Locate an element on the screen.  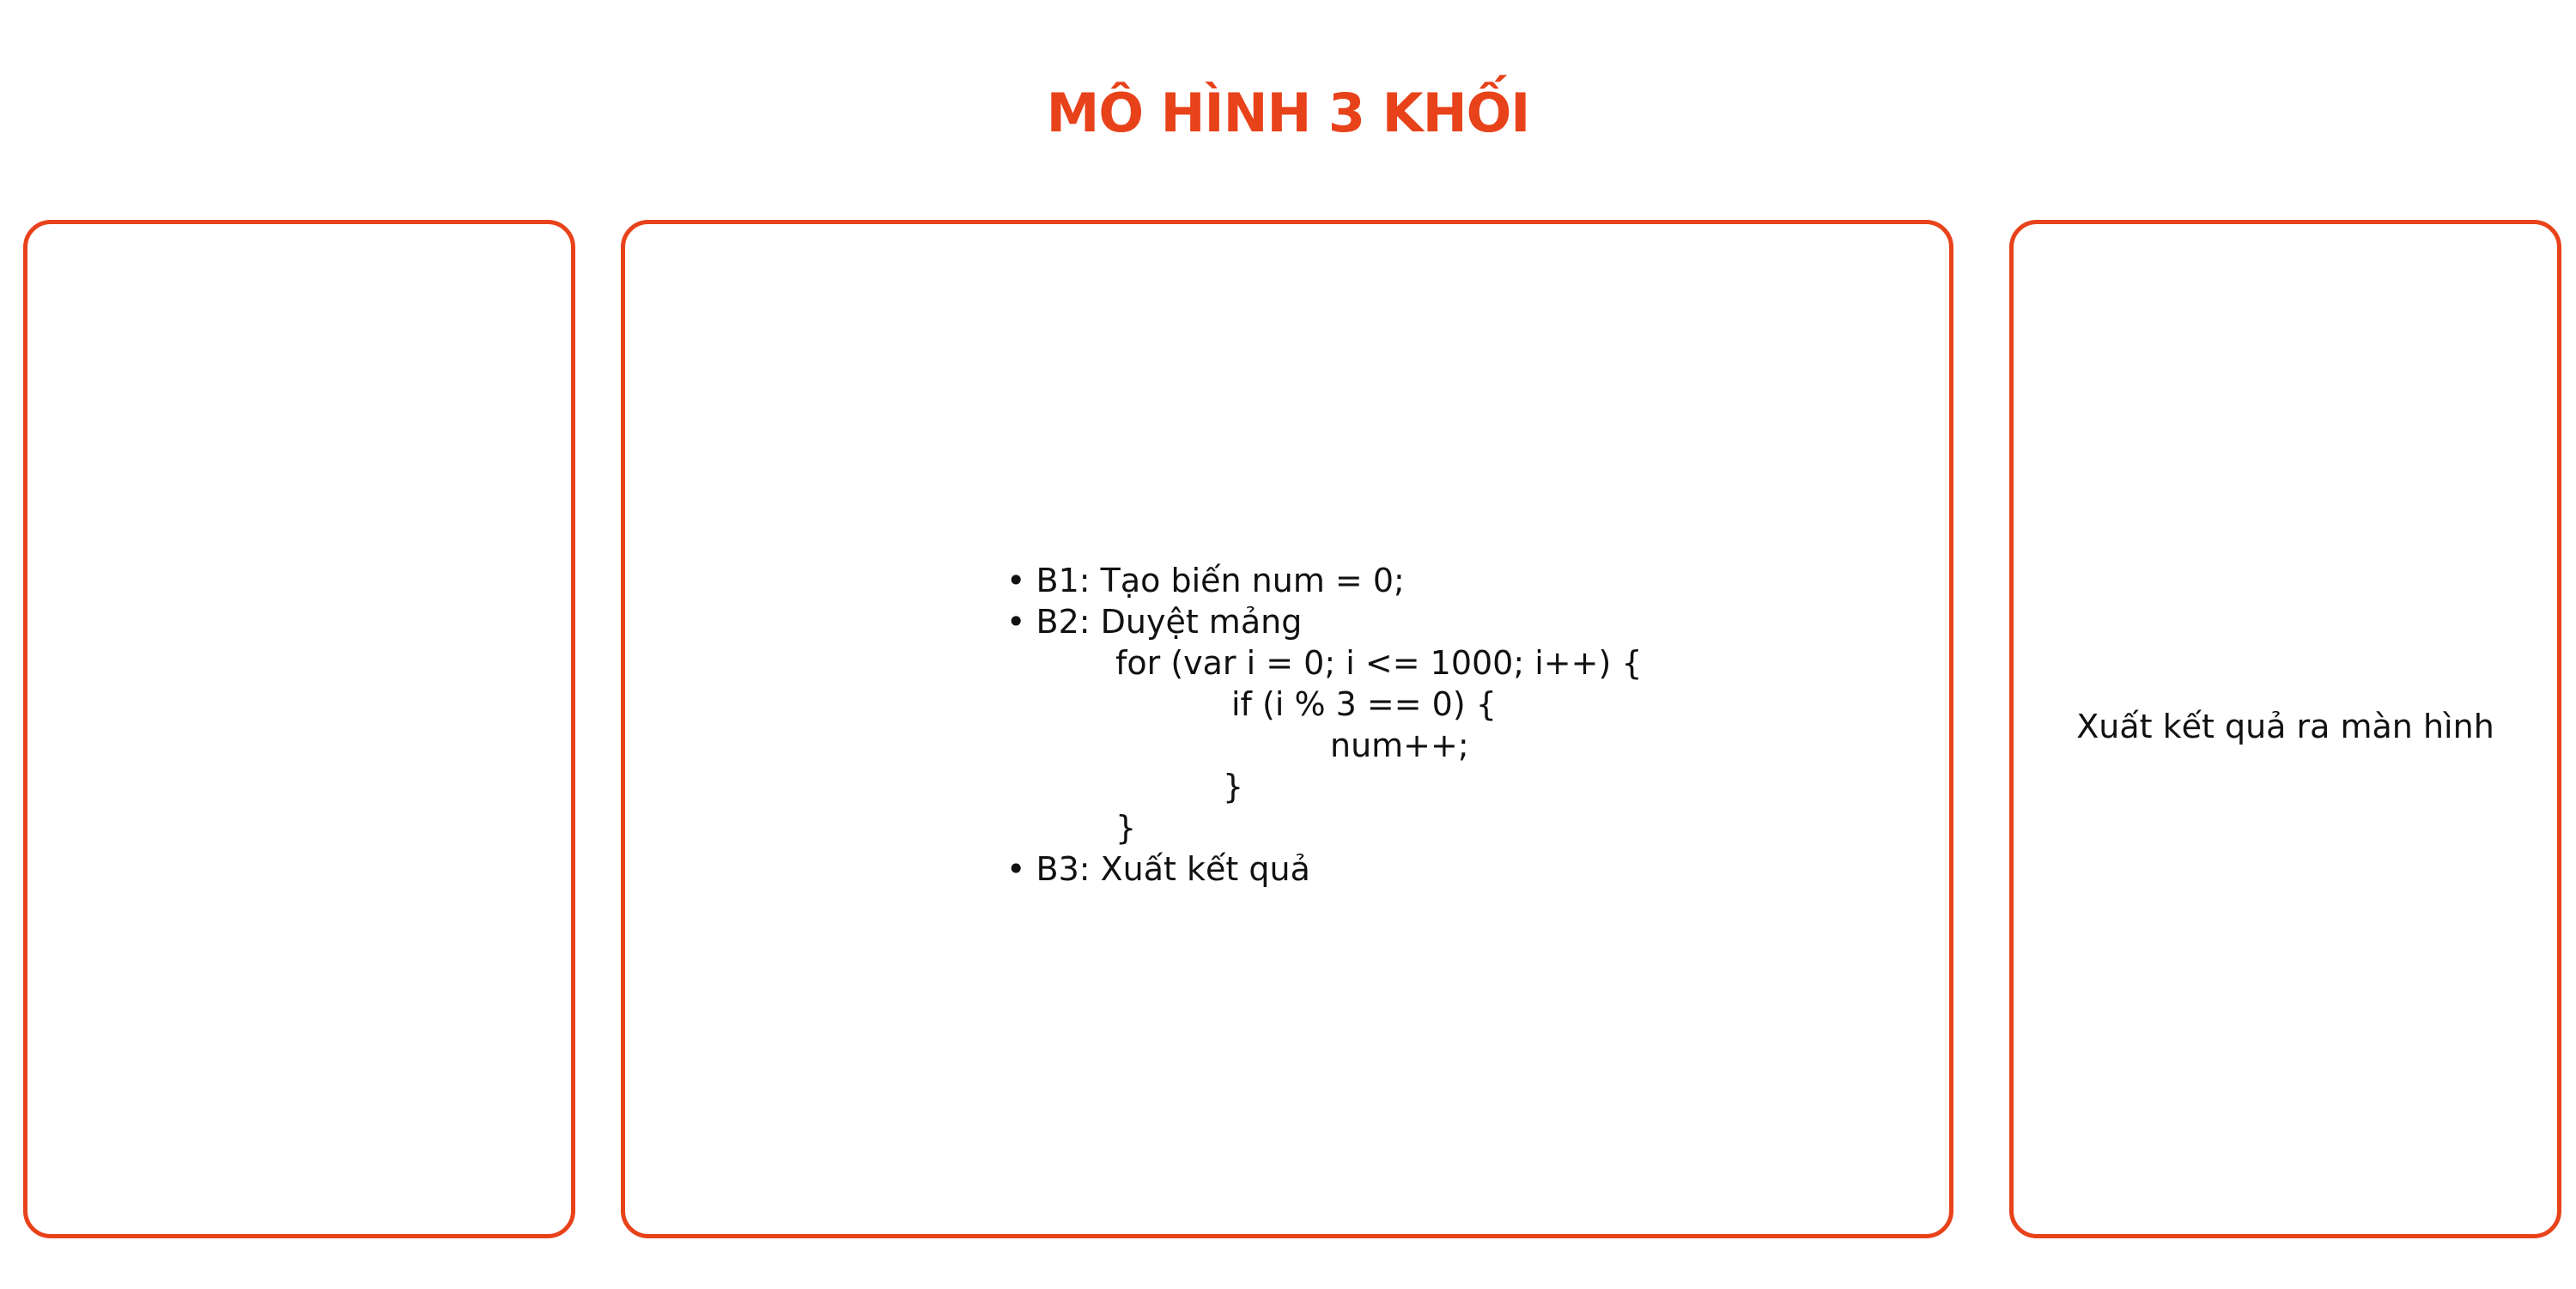
output-label: Xuất kết quả ra màn hình is located at coordinates (2285, 727).